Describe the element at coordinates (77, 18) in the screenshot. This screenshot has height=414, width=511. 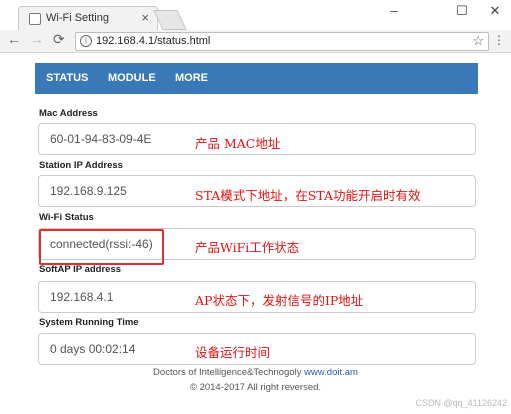
I see `tab-title: Wi-Fi Setting` at that location.